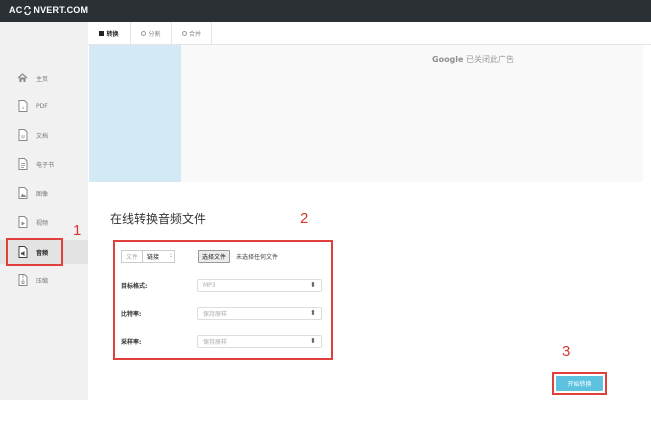  I want to click on image-file-icon, so click(22, 193).